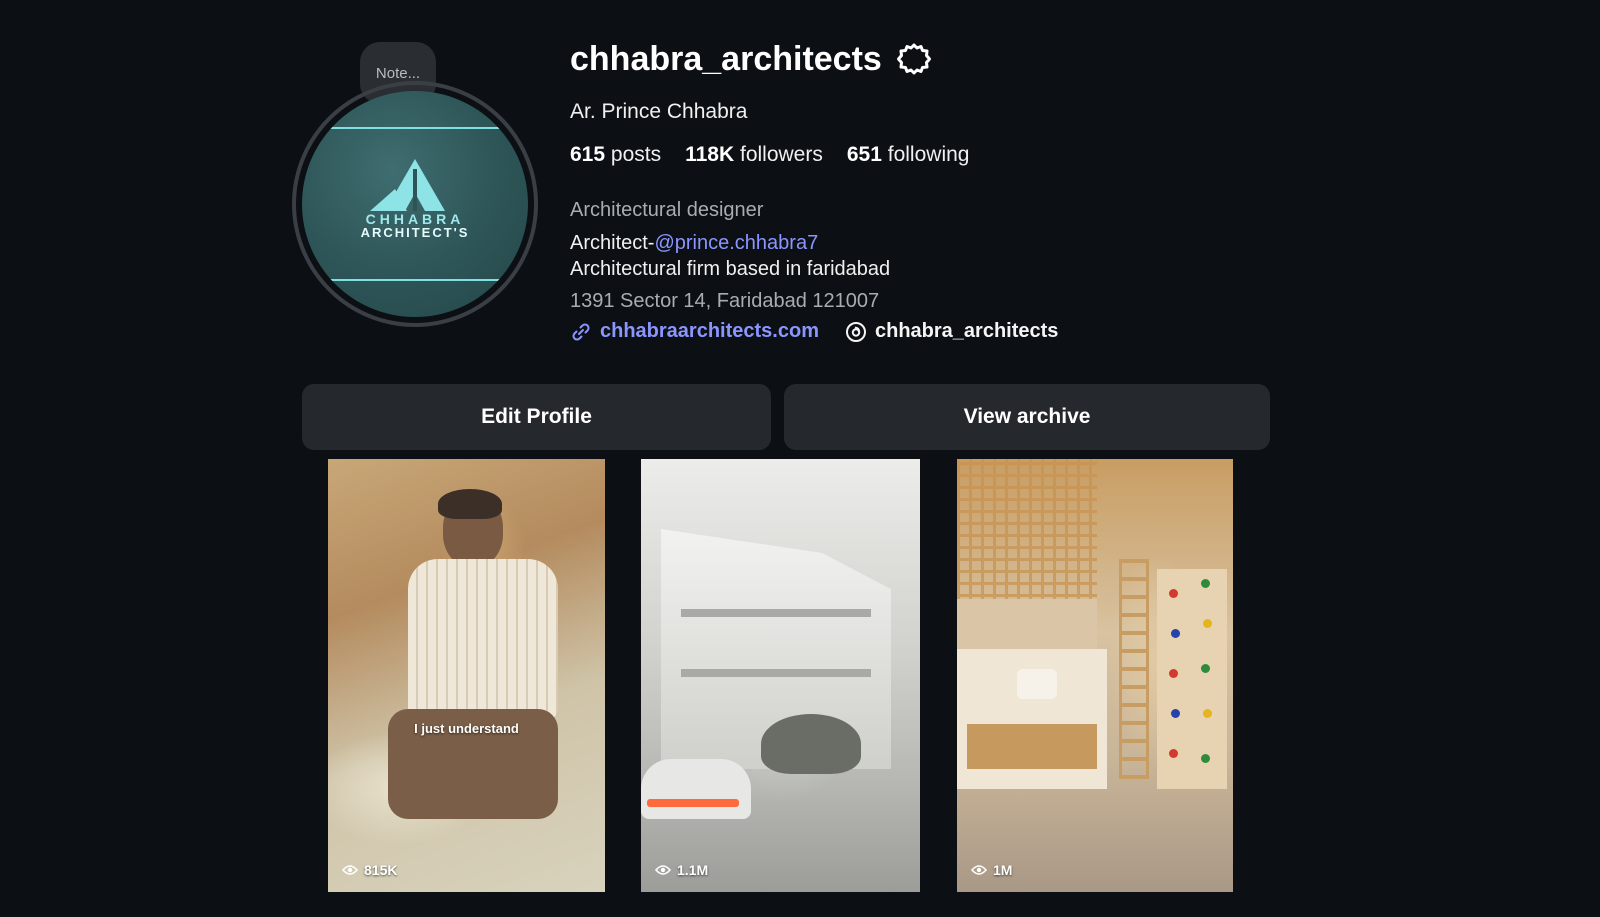  What do you see at coordinates (612, 243) in the screenshot?
I see `bio-prefix: Architect-` at bounding box center [612, 243].